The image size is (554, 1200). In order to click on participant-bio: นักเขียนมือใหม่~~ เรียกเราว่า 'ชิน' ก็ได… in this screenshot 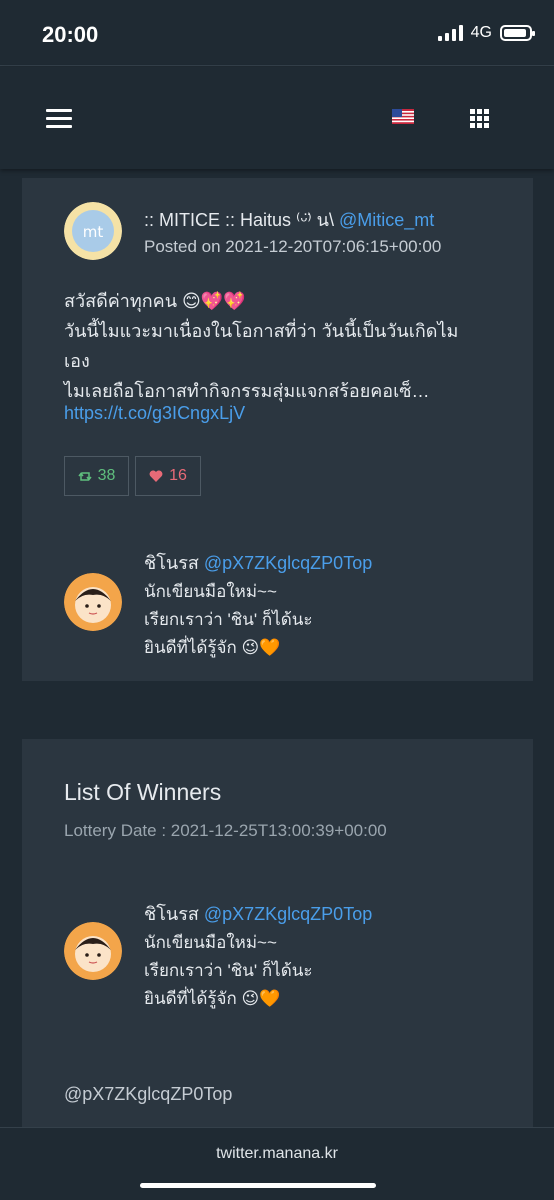, I will do `click(228, 620)`.